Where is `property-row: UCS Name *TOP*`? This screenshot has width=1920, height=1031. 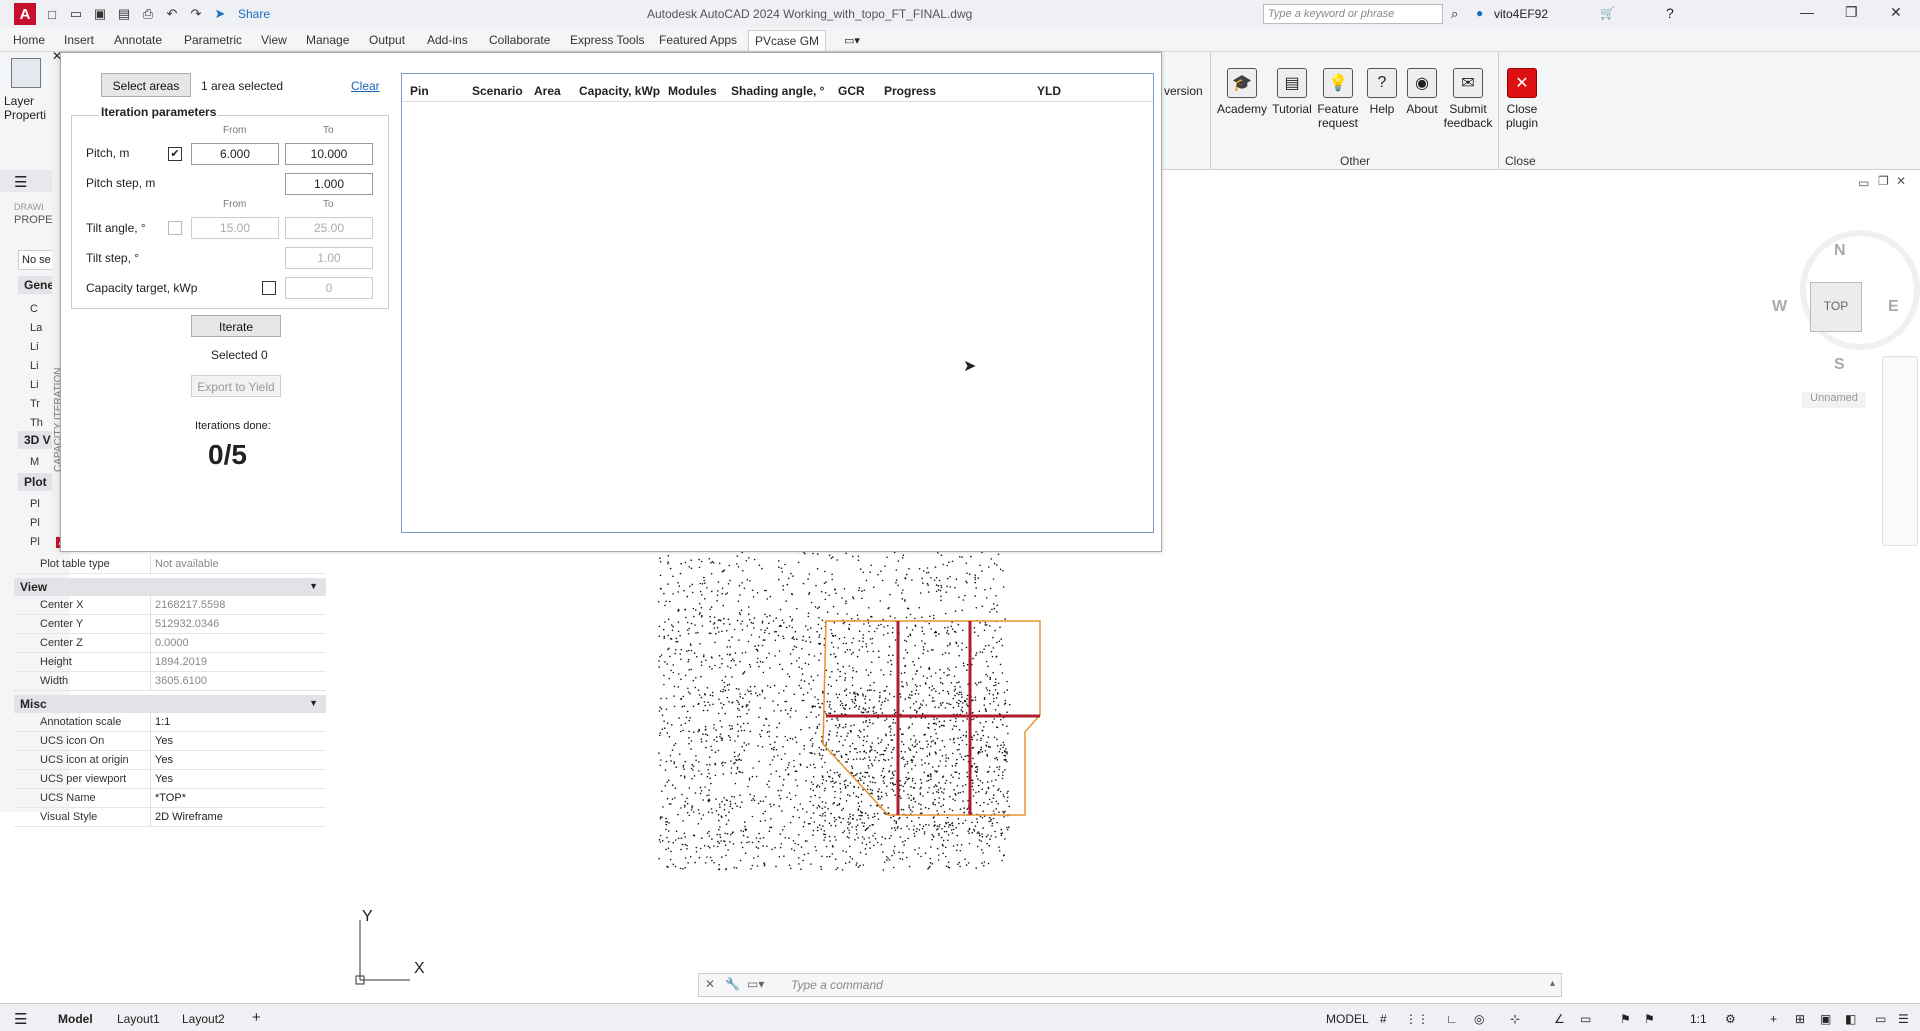 property-row: UCS Name *TOP* is located at coordinates (170, 798).